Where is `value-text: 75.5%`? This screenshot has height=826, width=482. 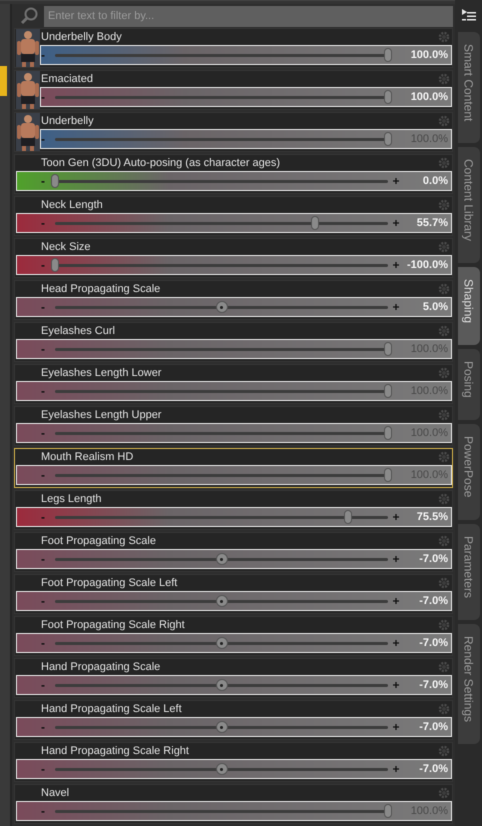 value-text: 75.5% is located at coordinates (432, 517).